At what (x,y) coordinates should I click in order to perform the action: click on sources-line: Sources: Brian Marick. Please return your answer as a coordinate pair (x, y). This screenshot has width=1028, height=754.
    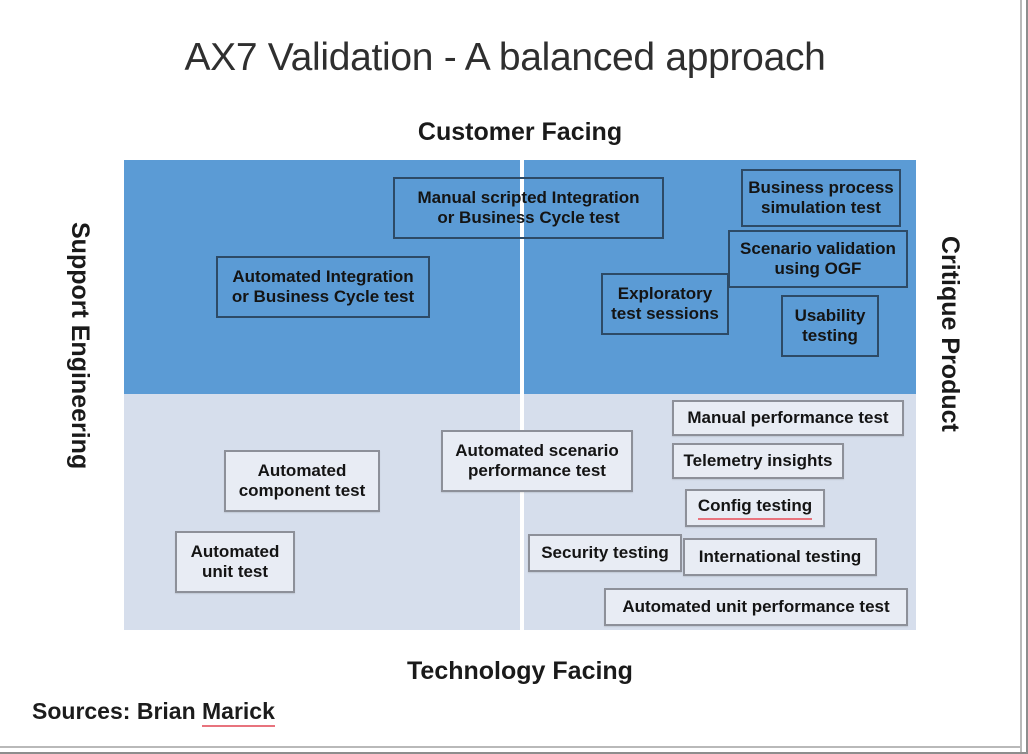
    Looking at the image, I should click on (153, 712).